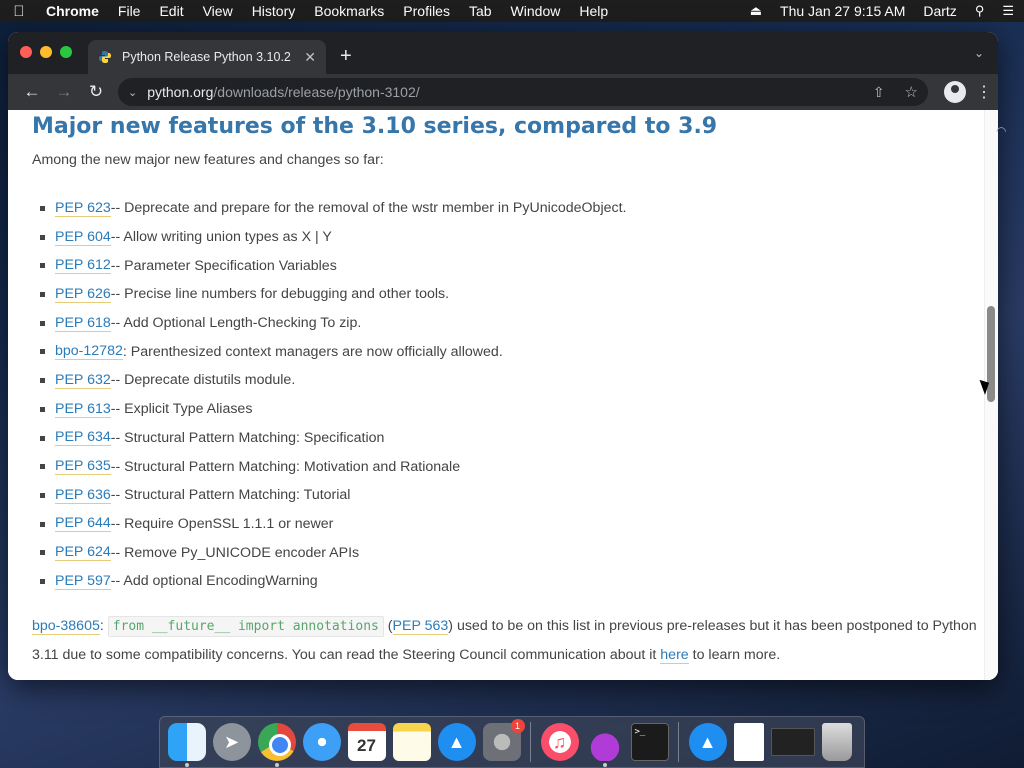  I want to click on bookmark-star-icon: ☆, so click(911, 92).